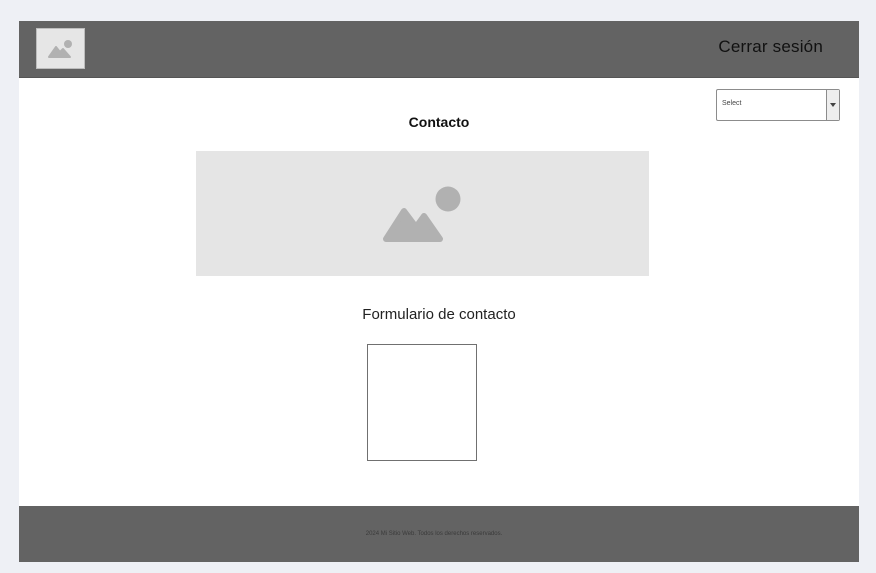 The image size is (876, 573). I want to click on hero-image, so click(422, 213).